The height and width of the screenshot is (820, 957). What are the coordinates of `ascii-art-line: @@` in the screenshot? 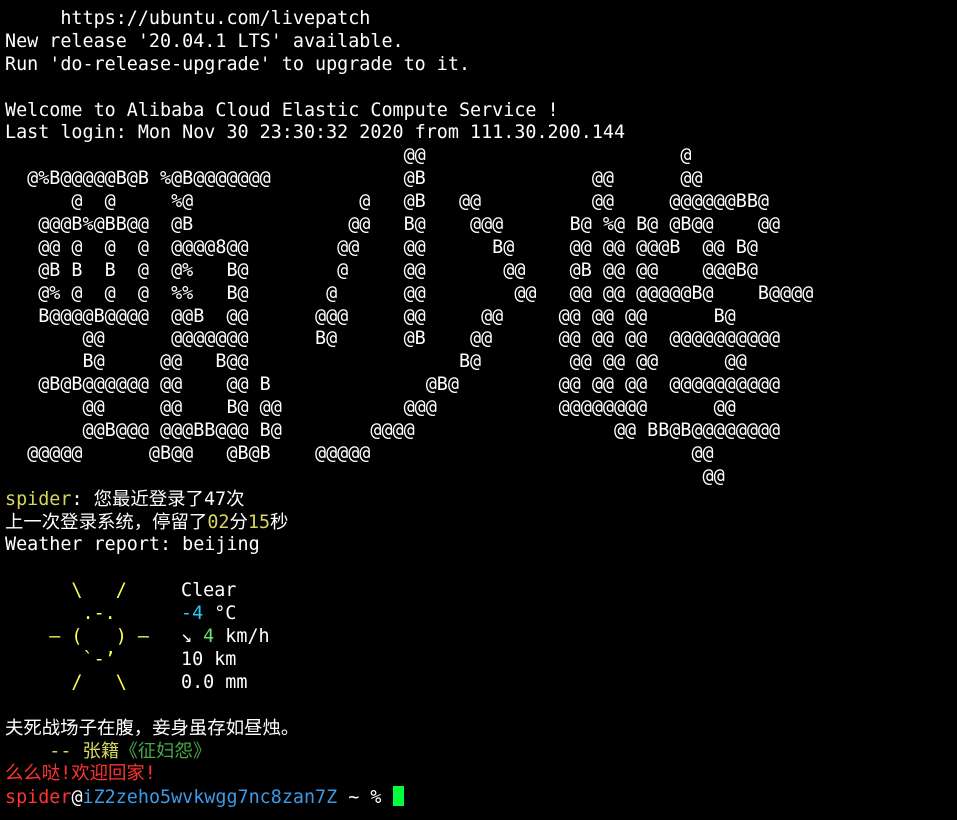 It's located at (365, 476).